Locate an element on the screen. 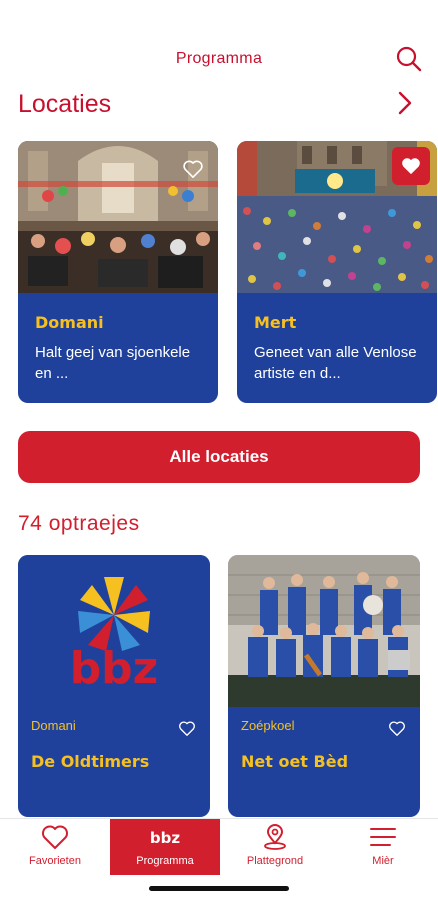  bbz-logo-icon: bbz is located at coordinates (165, 838).